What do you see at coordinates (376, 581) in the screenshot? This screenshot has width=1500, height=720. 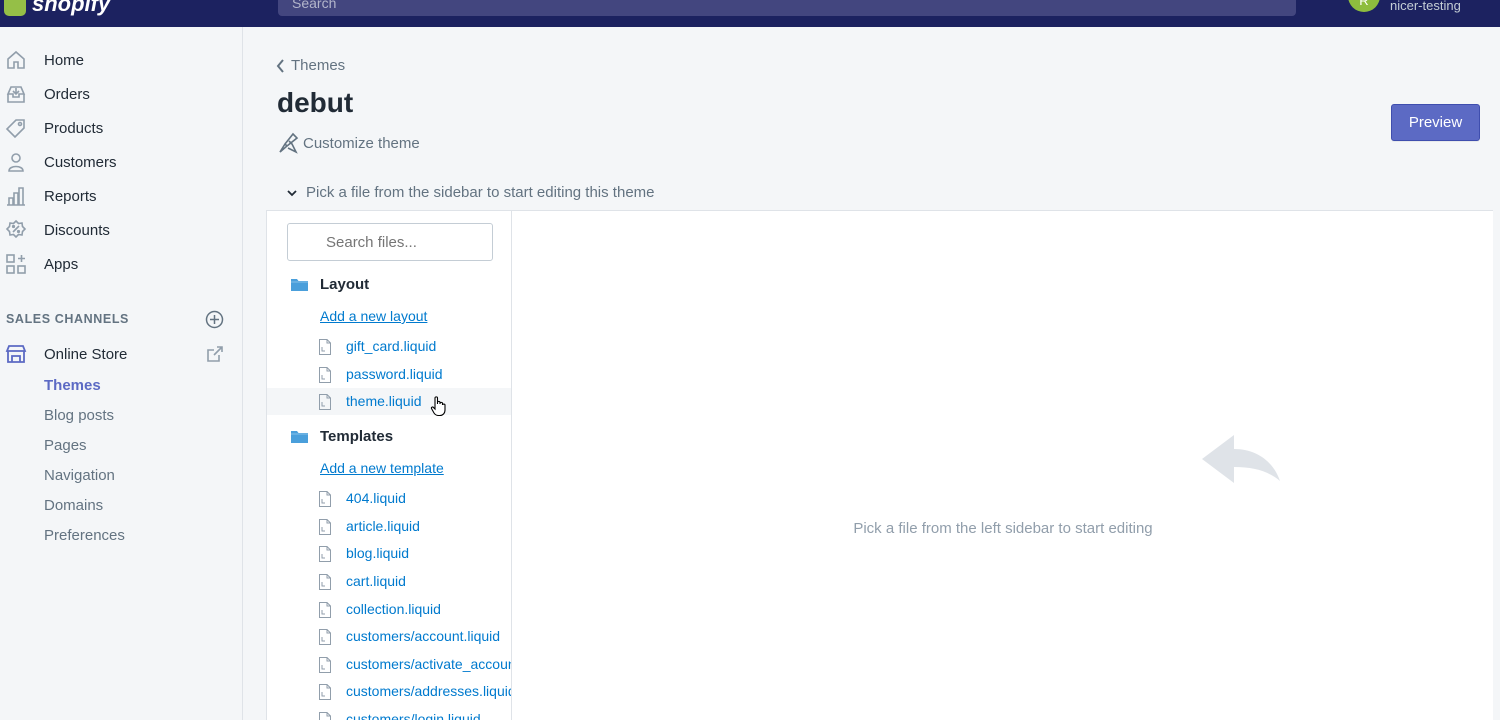 I see `file-name: cart.liquid` at bounding box center [376, 581].